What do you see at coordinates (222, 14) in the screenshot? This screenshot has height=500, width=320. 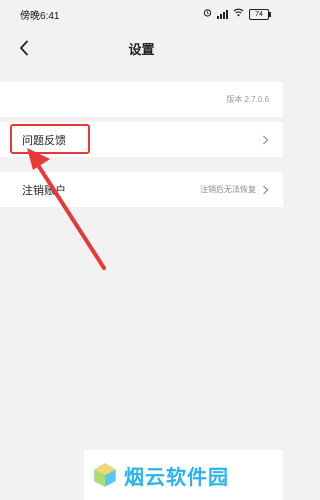 I see `signal-icon` at bounding box center [222, 14].